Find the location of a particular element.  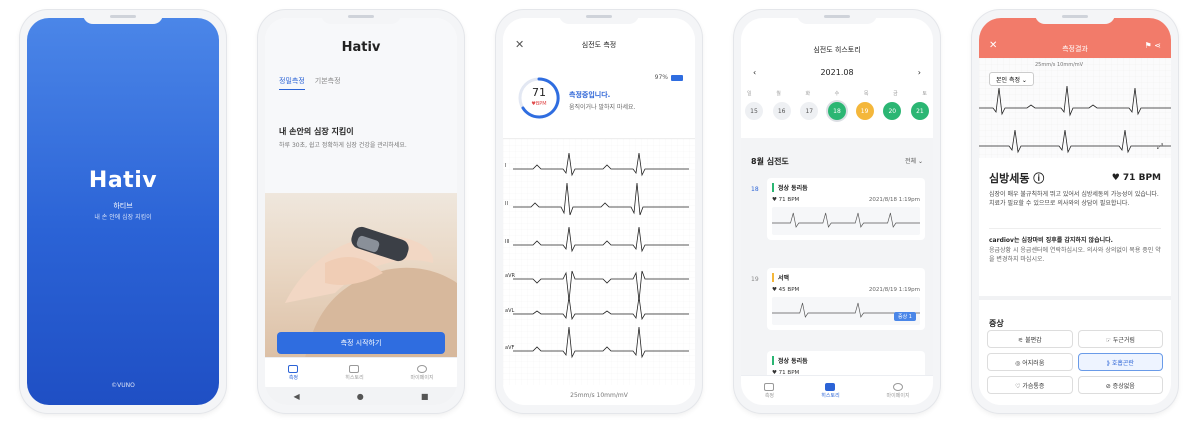

month-switcher: ‹ 2021.08 › is located at coordinates (837, 72).